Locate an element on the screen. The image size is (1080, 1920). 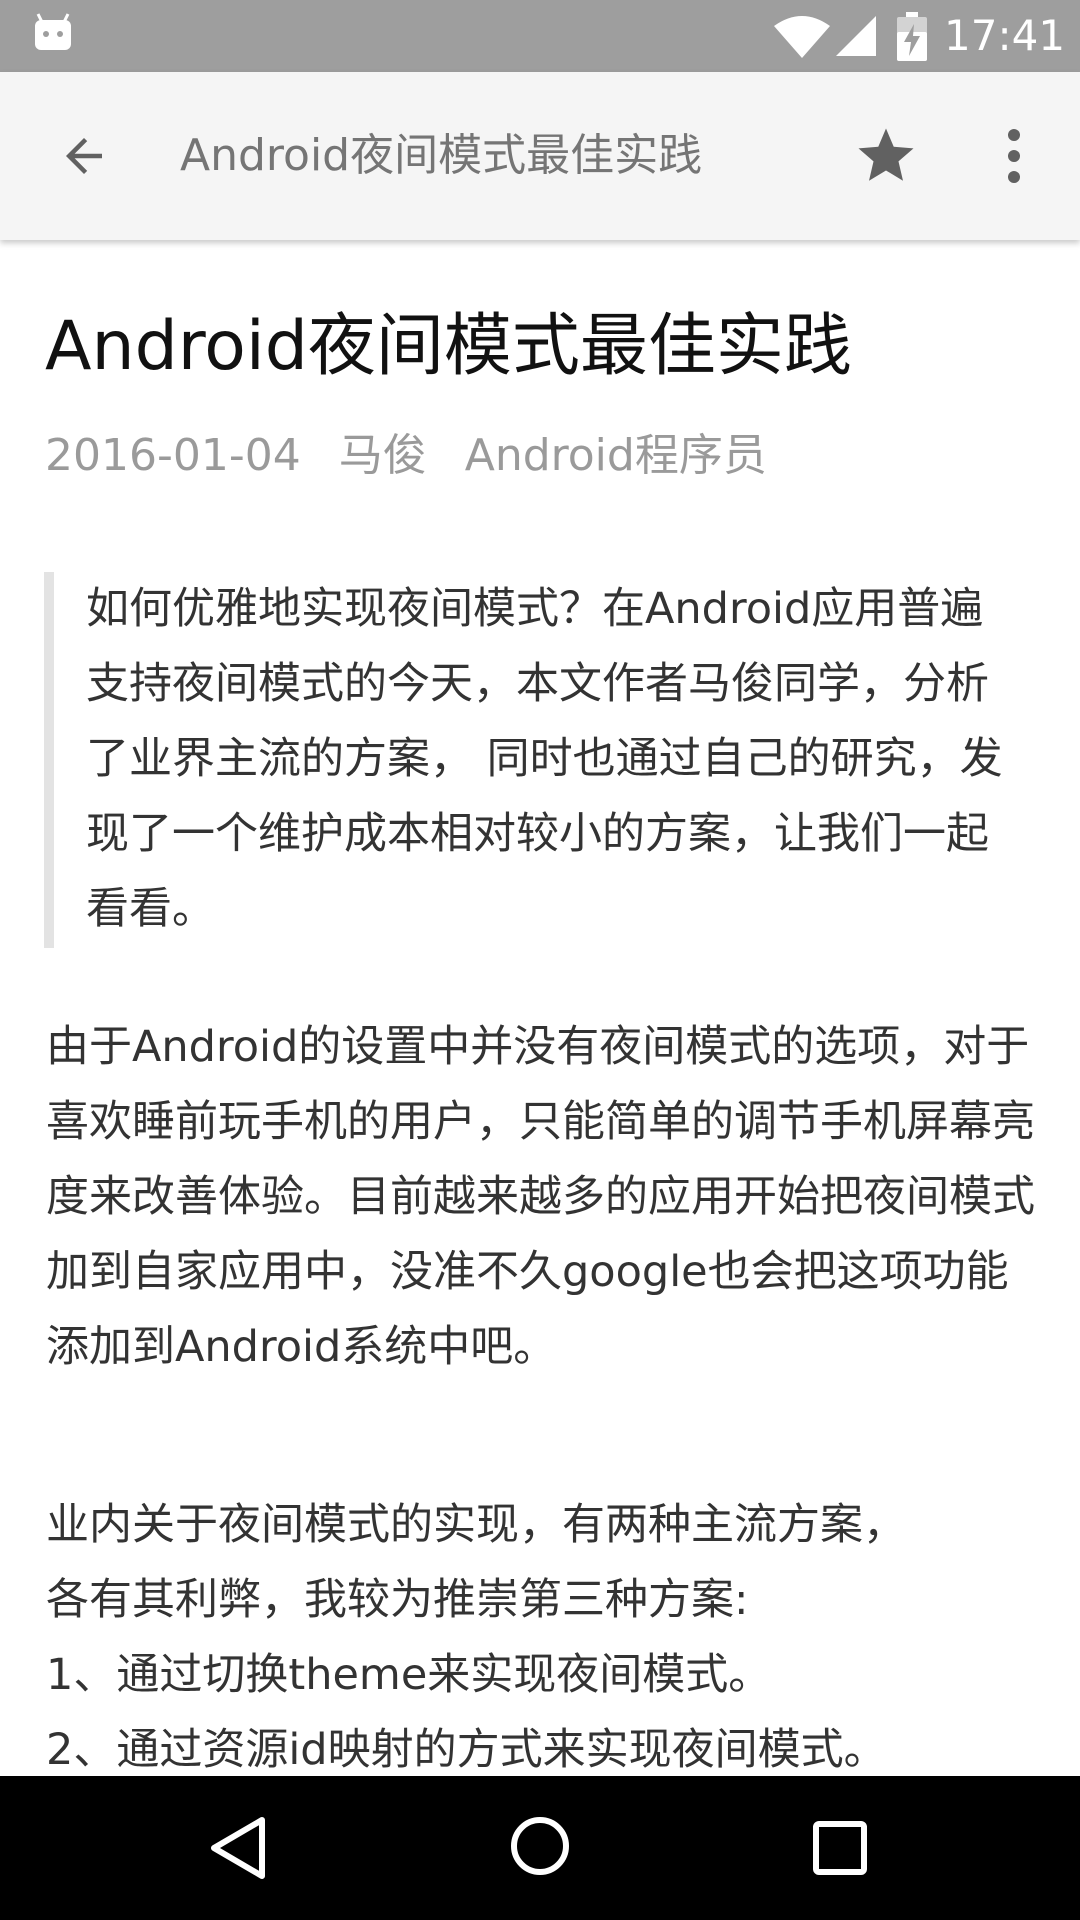
favorite-button is located at coordinates (886, 156).